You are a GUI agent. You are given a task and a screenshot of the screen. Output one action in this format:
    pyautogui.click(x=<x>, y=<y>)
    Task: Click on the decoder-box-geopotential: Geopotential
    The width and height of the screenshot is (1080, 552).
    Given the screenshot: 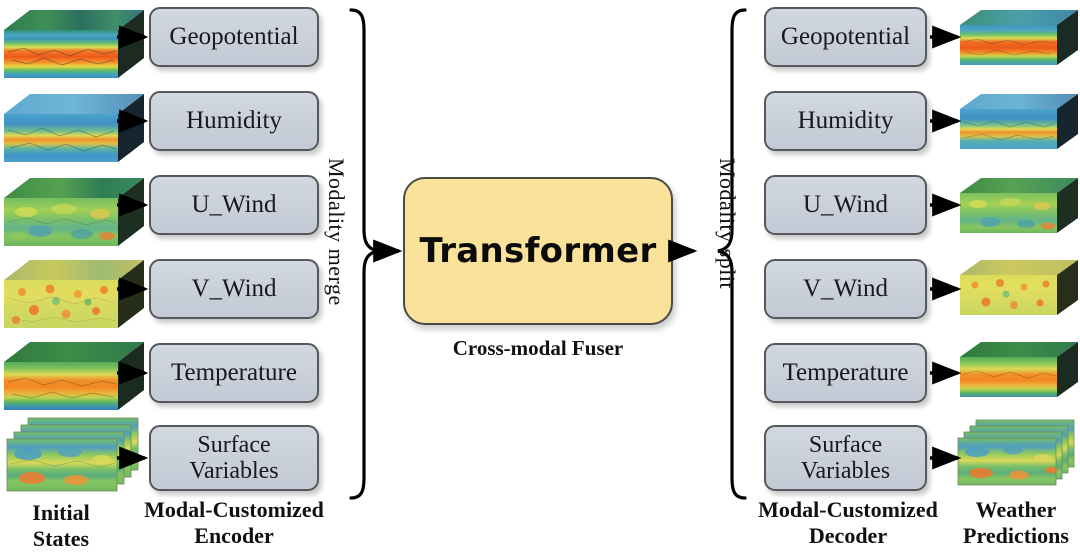 What is the action you would take?
    pyautogui.click(x=845, y=37)
    